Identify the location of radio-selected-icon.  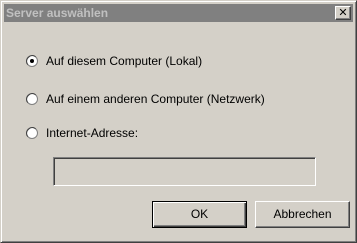
(32, 61).